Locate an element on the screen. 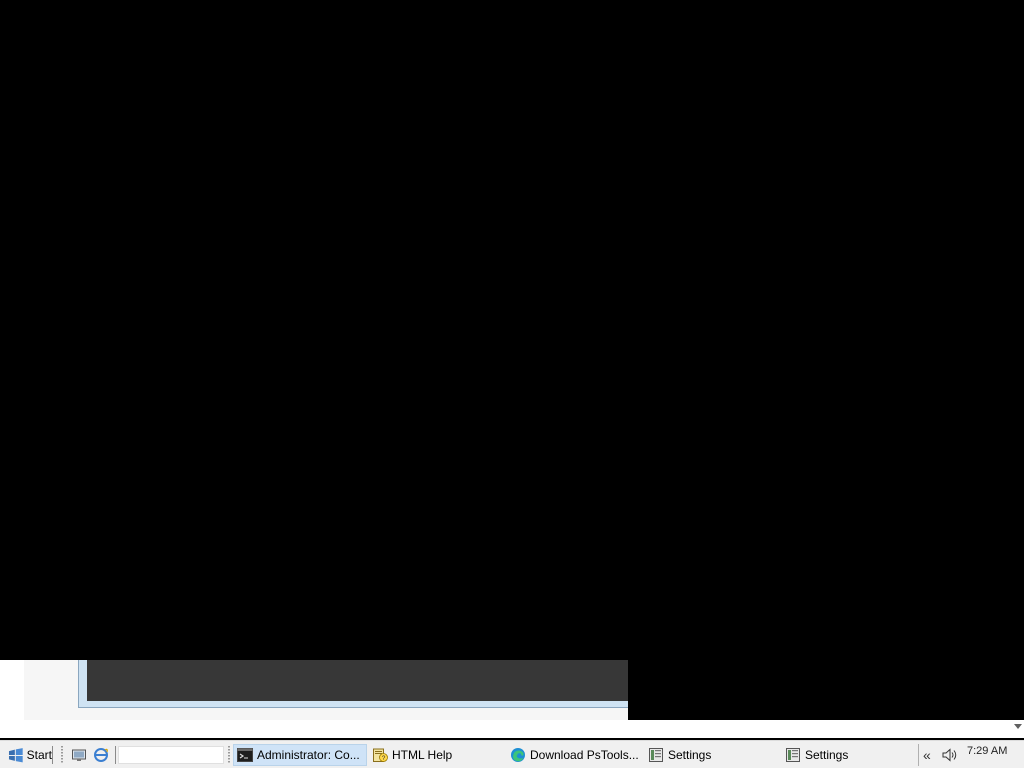 The height and width of the screenshot is (768, 1024). task-button-settings-1: Settings is located at coordinates (713, 755).